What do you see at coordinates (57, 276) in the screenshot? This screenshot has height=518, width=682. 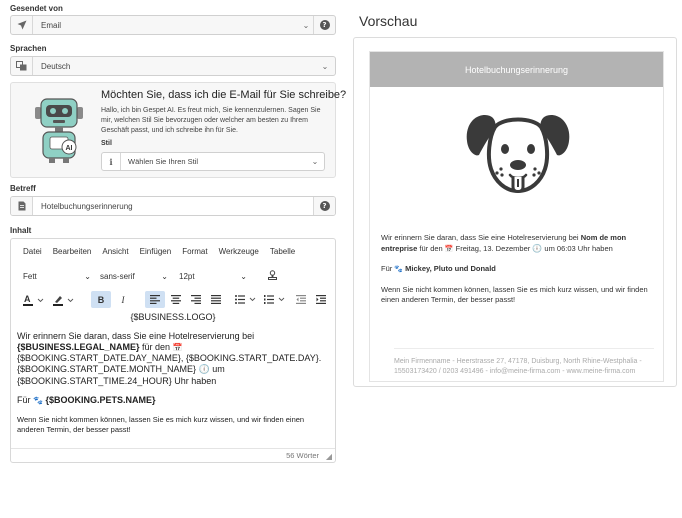 I see `block-format-select: Fett ⌄` at bounding box center [57, 276].